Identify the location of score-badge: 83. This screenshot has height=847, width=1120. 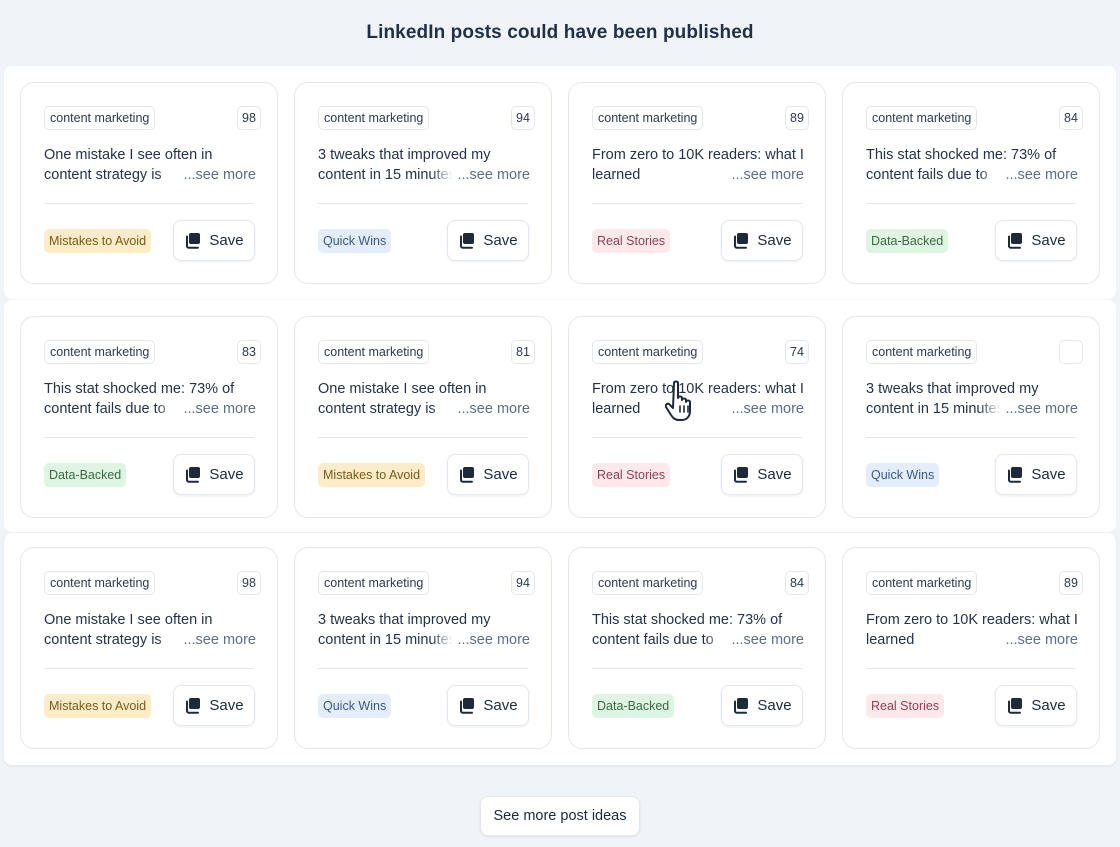
(249, 352).